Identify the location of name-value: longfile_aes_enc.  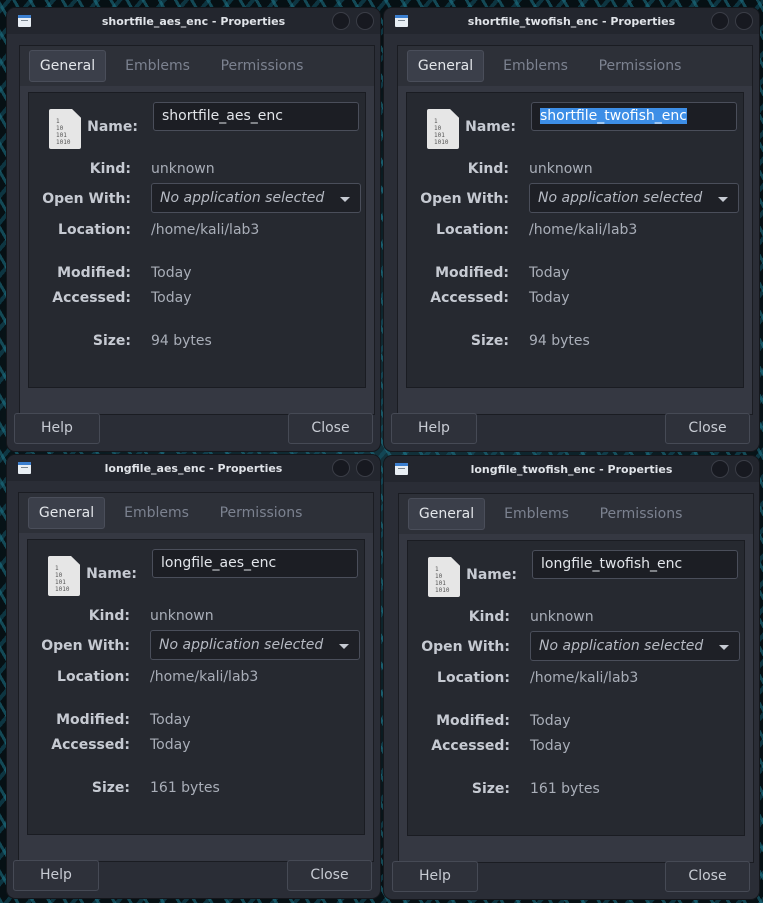
(219, 563).